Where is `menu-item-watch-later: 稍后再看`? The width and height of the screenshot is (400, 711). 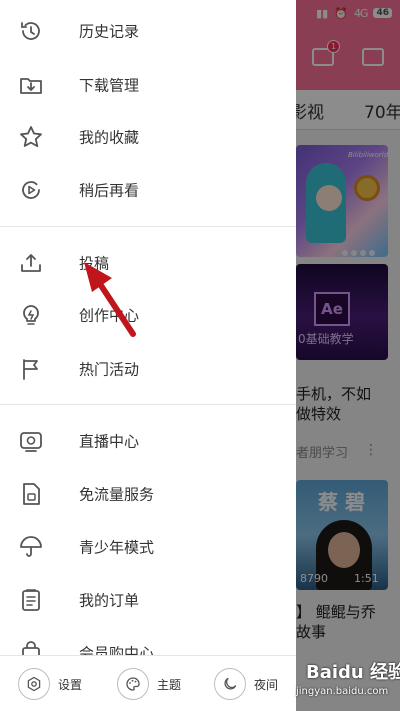 menu-item-watch-later: 稍后再看 is located at coordinates (148, 189).